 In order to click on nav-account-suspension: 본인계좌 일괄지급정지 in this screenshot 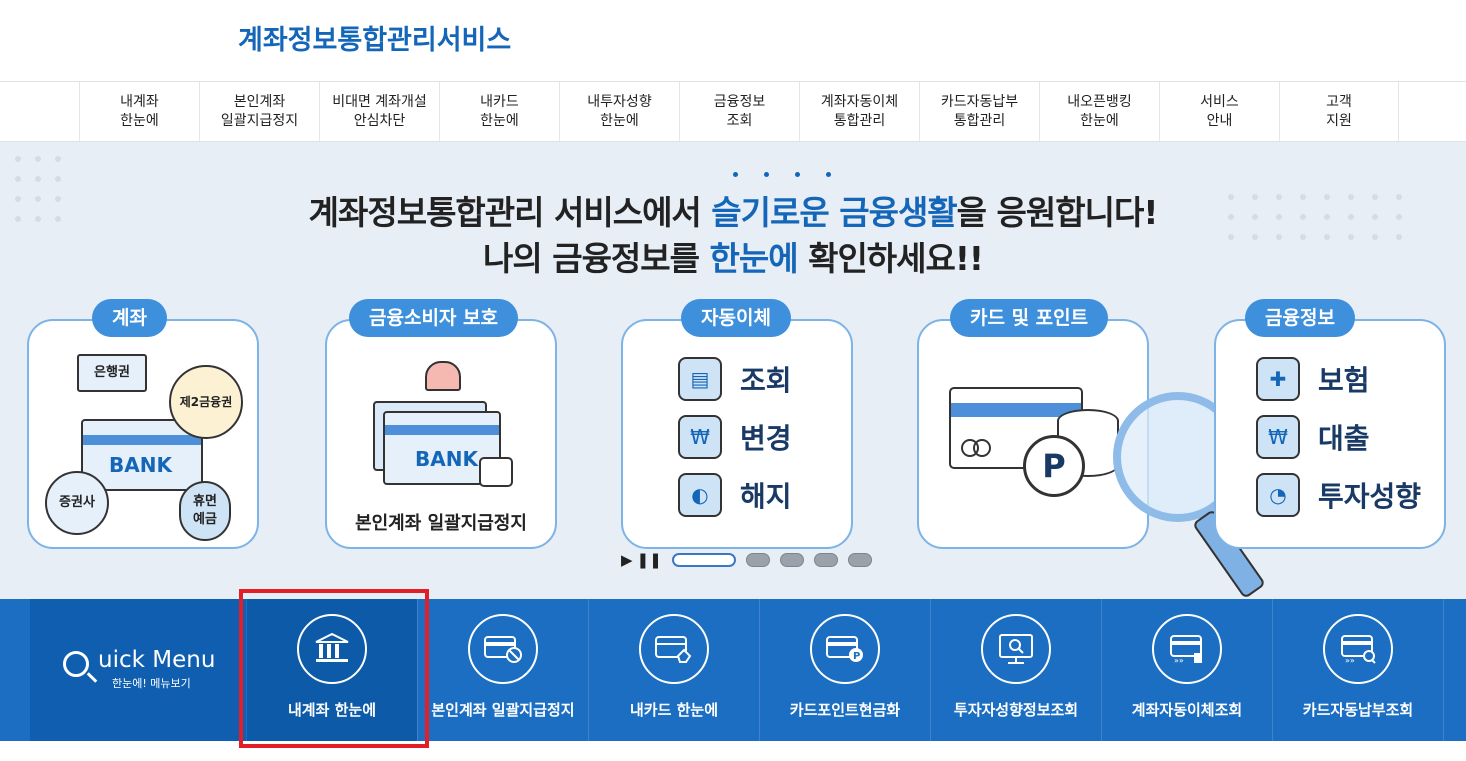, I will do `click(259, 111)`.